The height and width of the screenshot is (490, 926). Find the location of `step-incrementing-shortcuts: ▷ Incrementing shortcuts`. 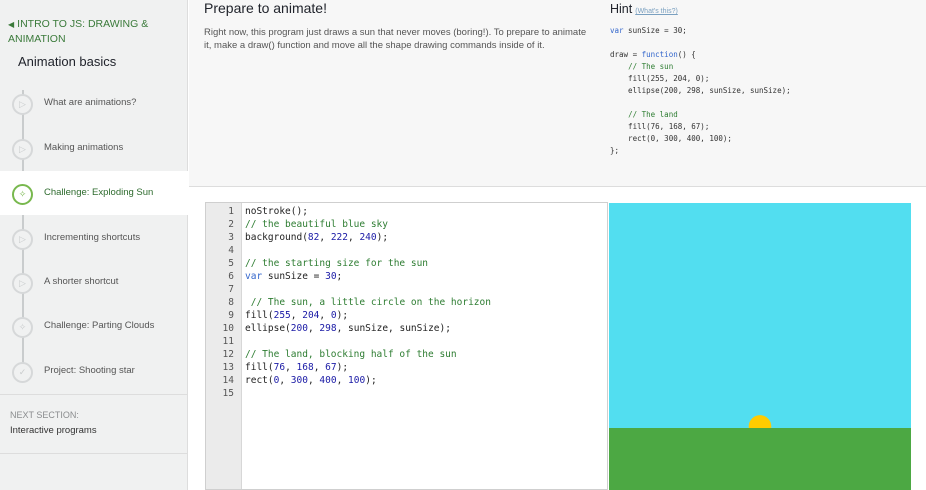

step-incrementing-shortcuts: ▷ Incrementing shortcuts is located at coordinates (94, 238).